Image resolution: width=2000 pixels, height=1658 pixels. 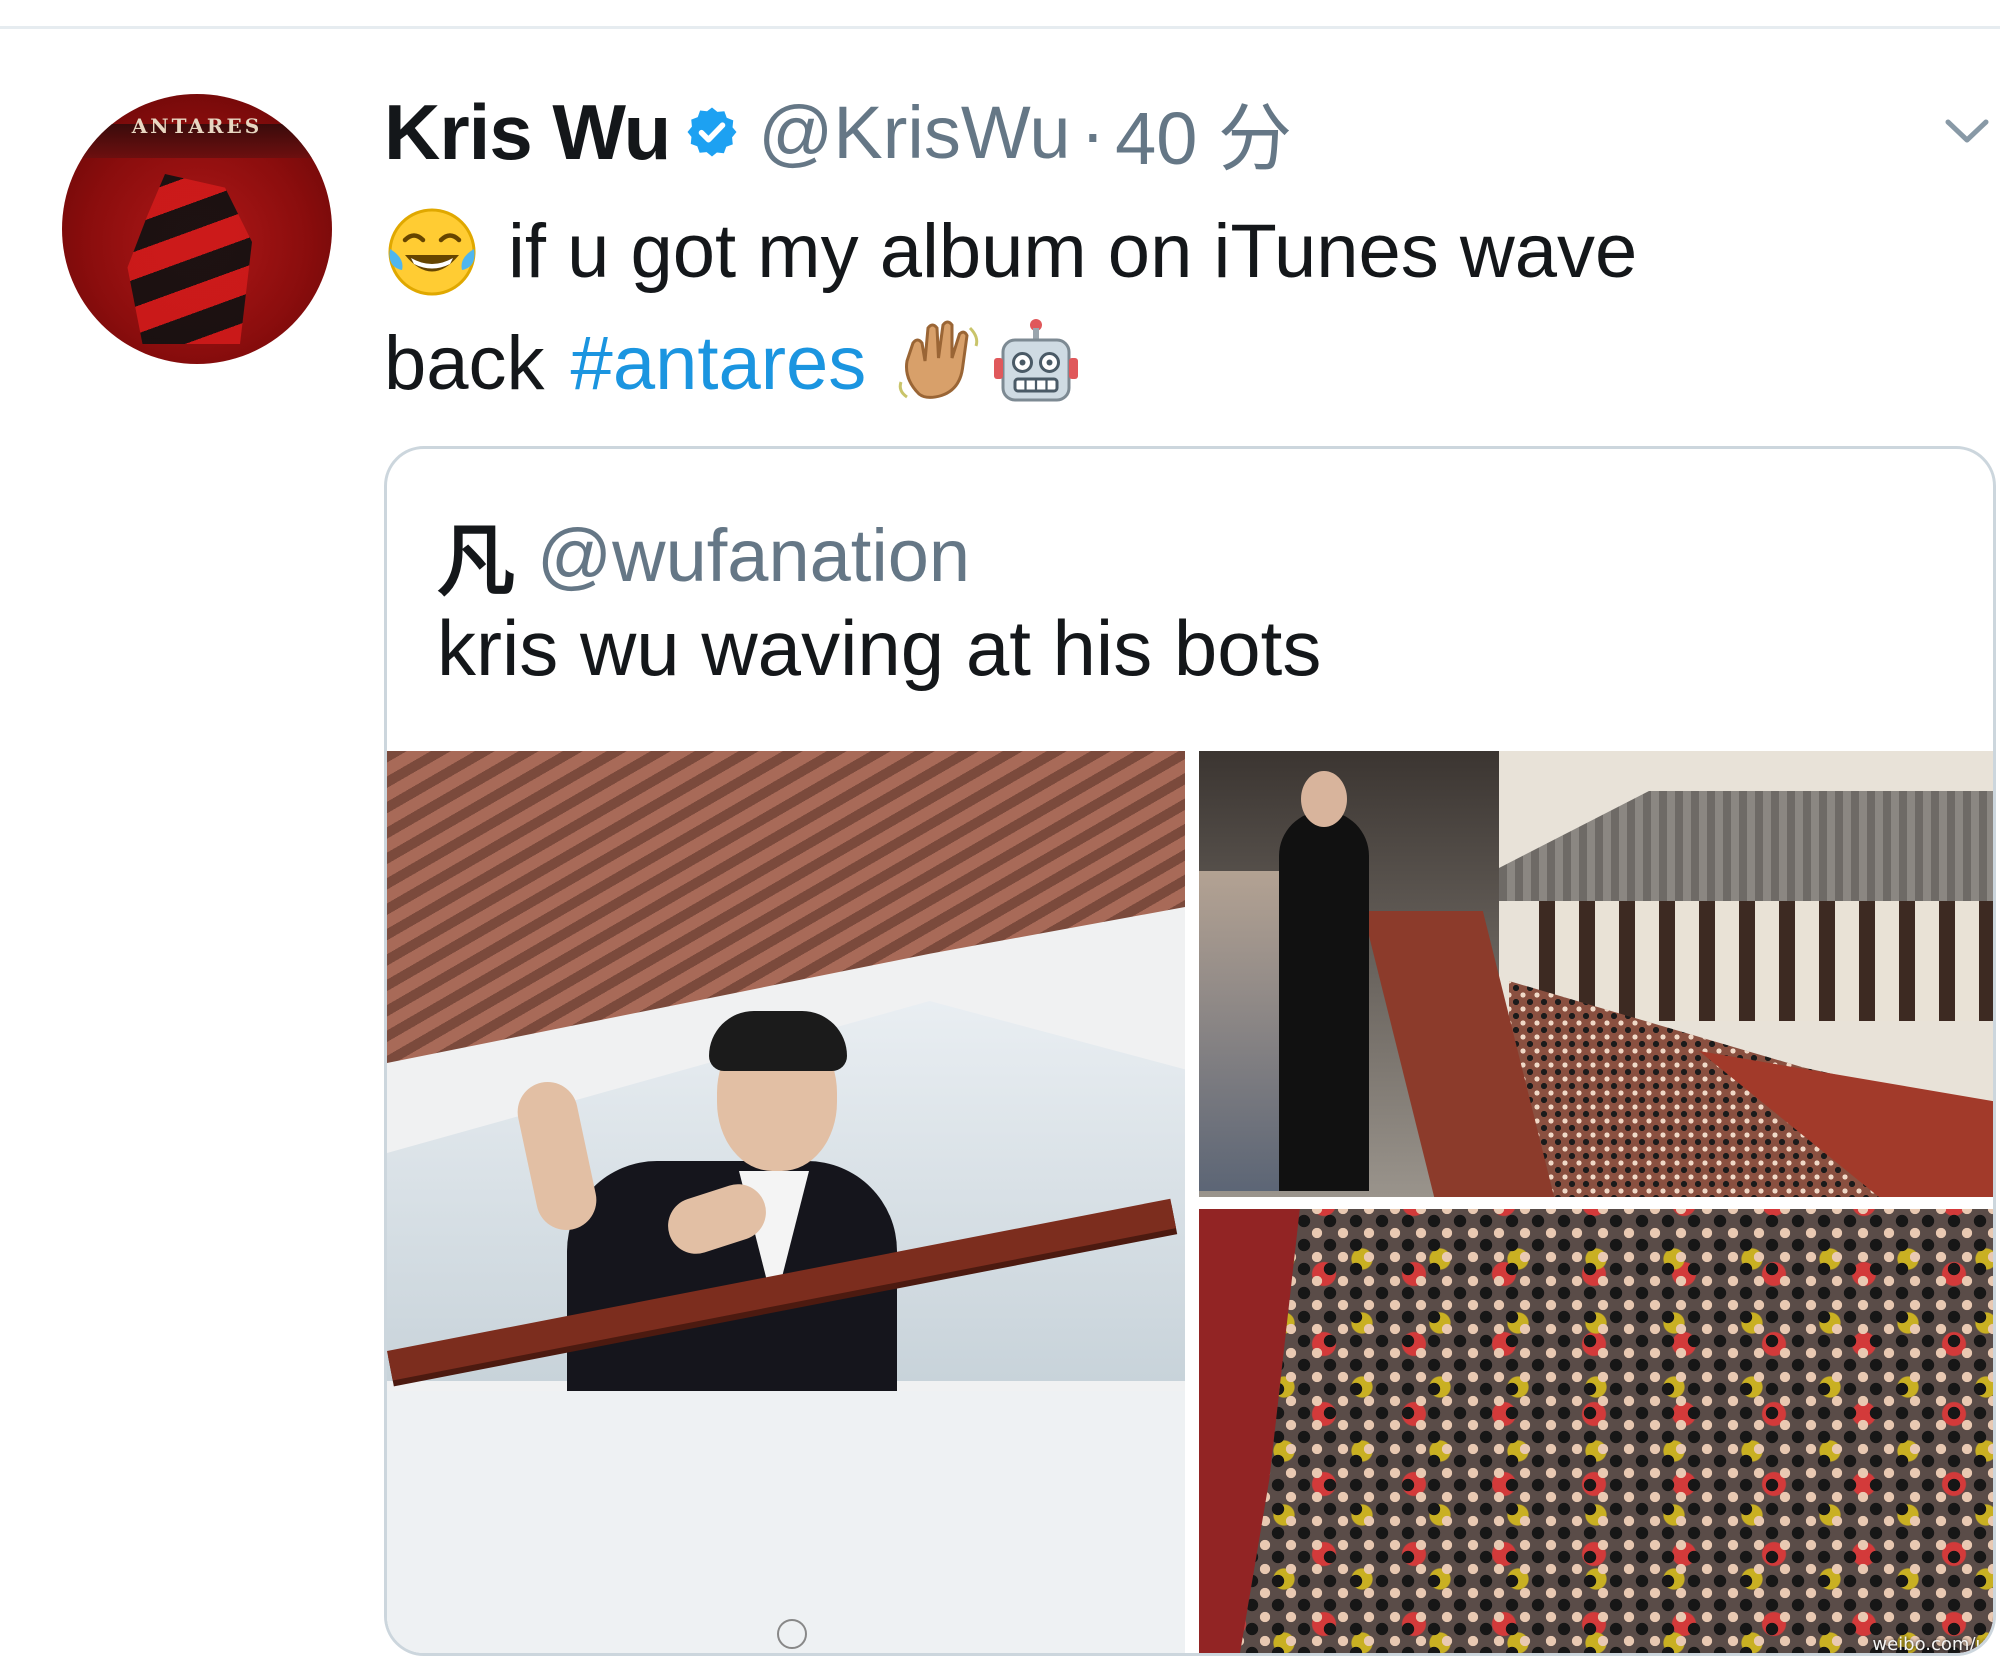 What do you see at coordinates (914, 132) in the screenshot?
I see `author-handle: @KrisWu` at bounding box center [914, 132].